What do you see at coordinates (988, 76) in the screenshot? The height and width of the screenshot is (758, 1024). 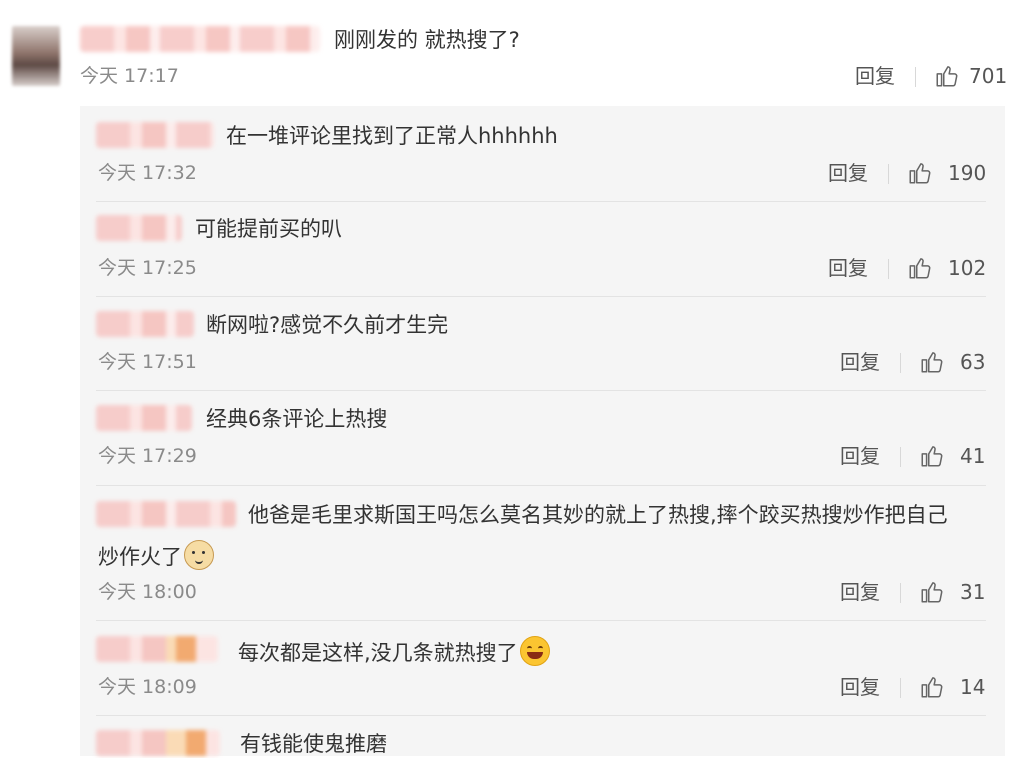 I see `like-count: 701` at bounding box center [988, 76].